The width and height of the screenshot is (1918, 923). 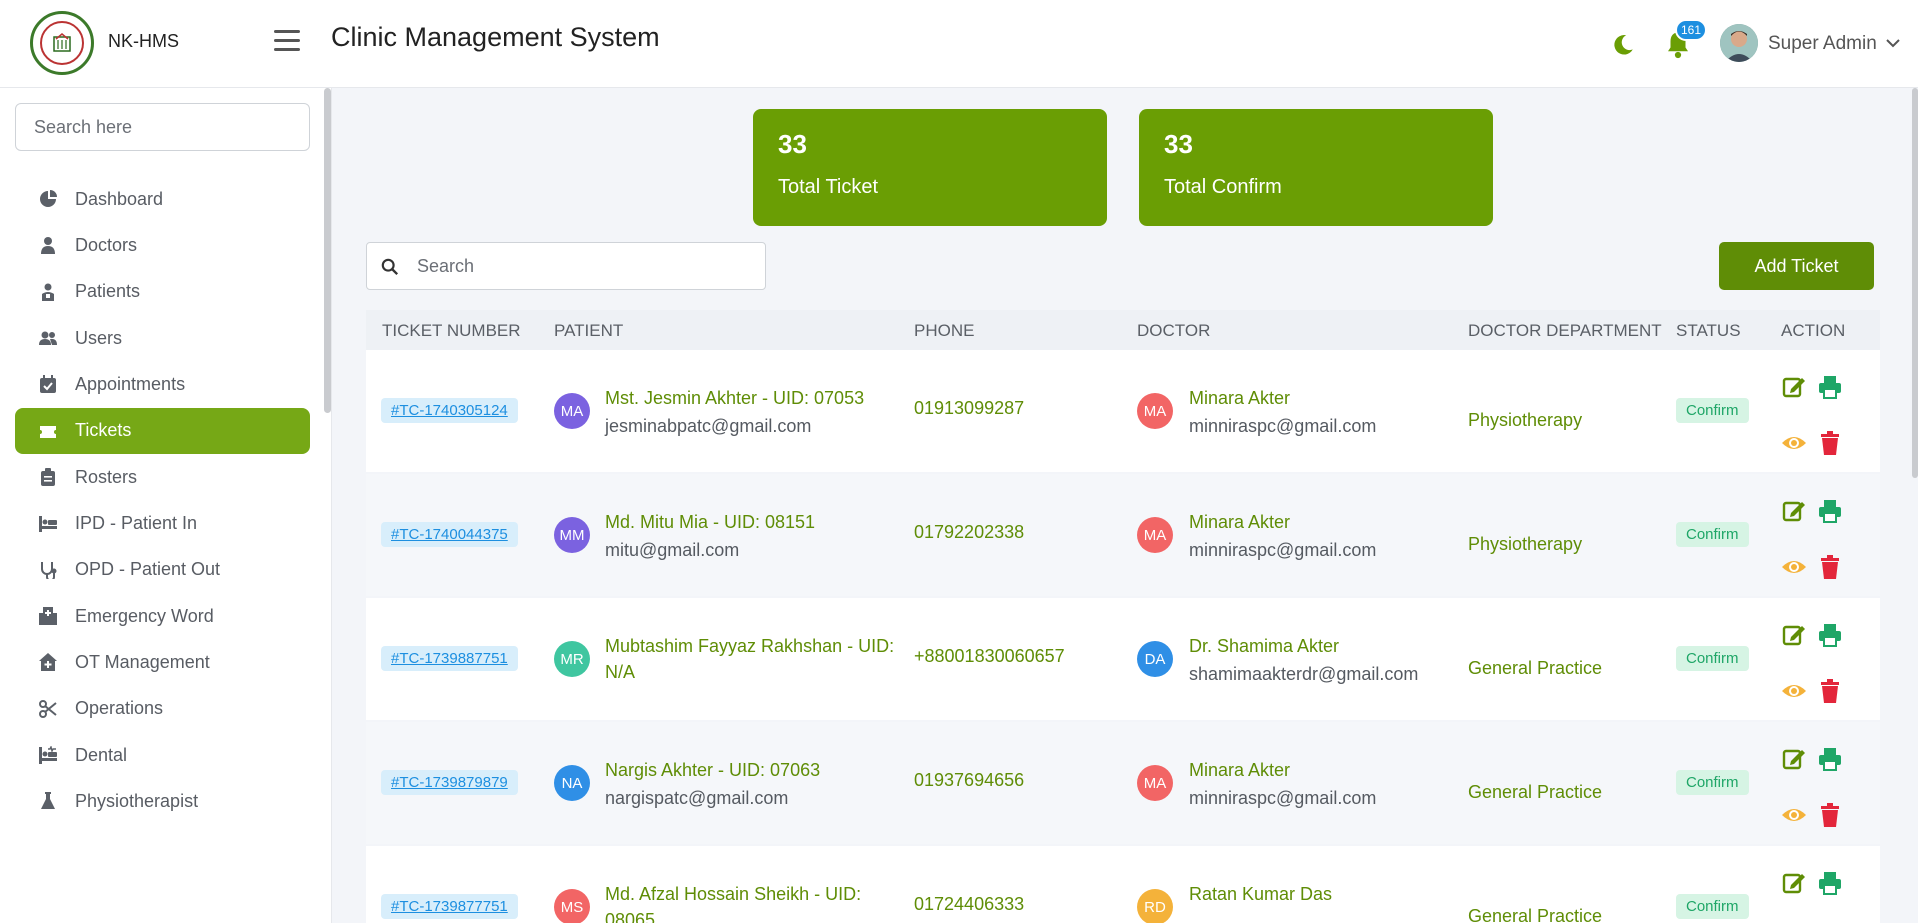 What do you see at coordinates (1796, 266) in the screenshot?
I see `add-ticket-button: Add Ticket` at bounding box center [1796, 266].